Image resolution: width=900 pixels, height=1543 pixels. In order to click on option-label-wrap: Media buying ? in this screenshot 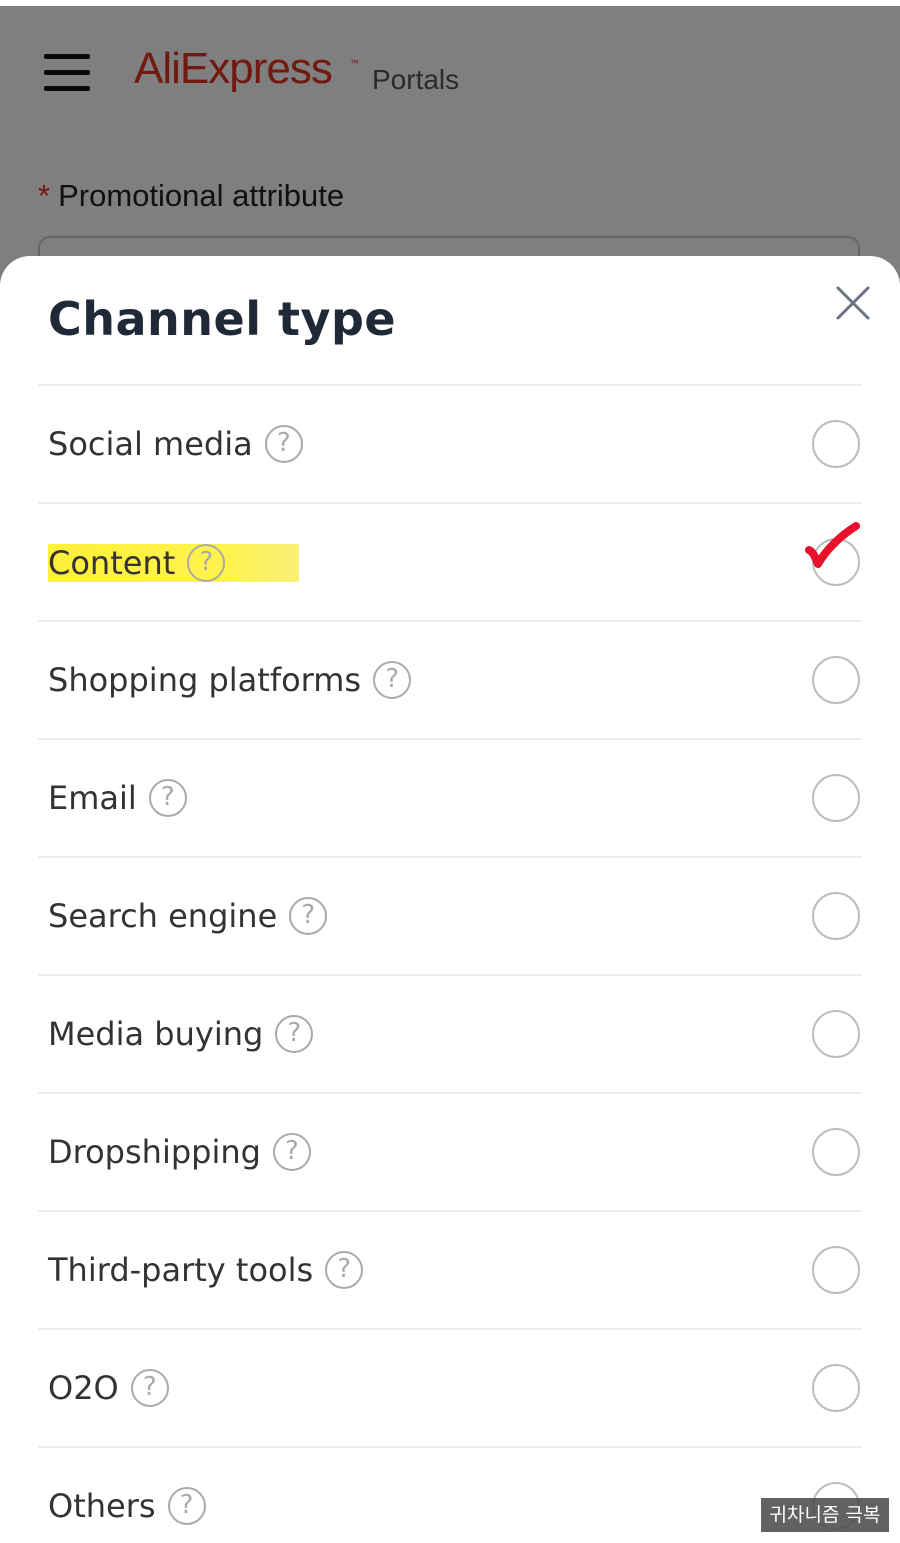, I will do `click(181, 1034)`.